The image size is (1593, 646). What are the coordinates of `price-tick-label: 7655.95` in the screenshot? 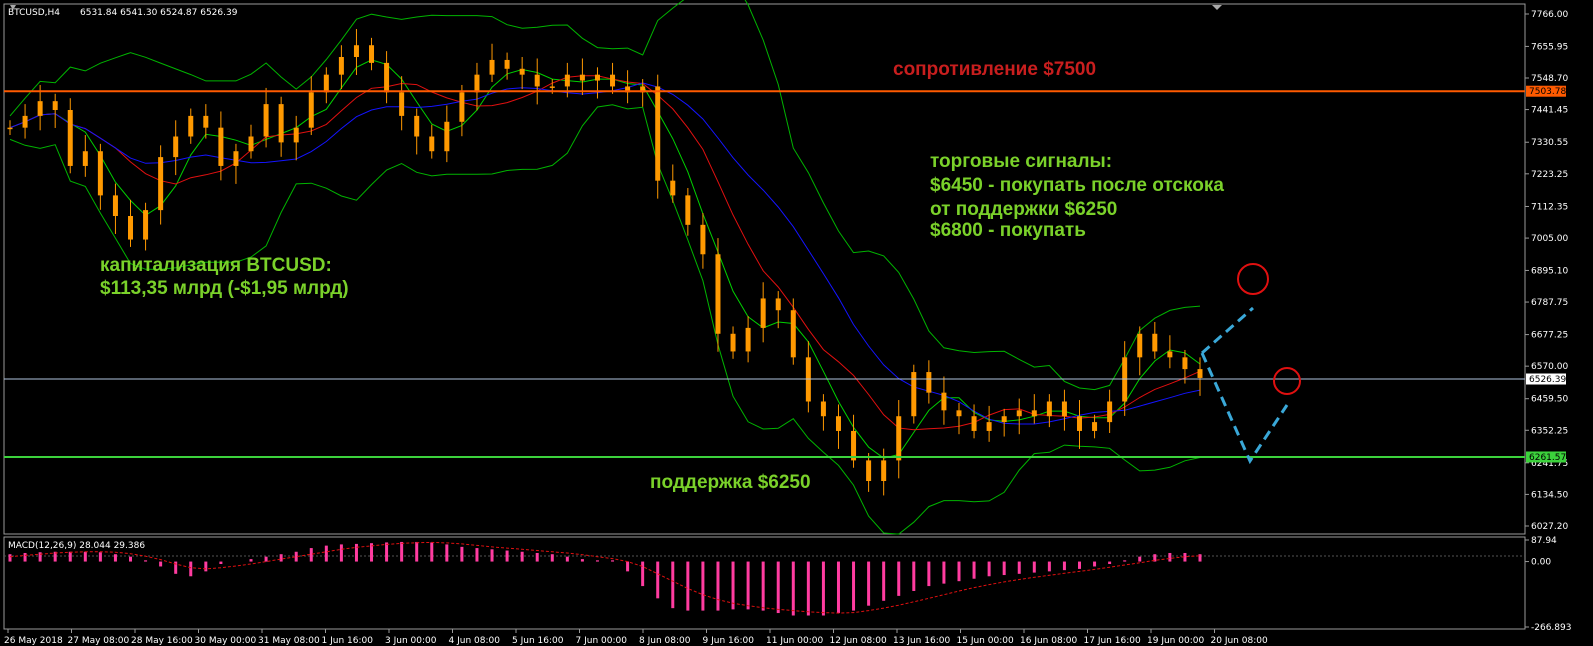 It's located at (1549, 47).